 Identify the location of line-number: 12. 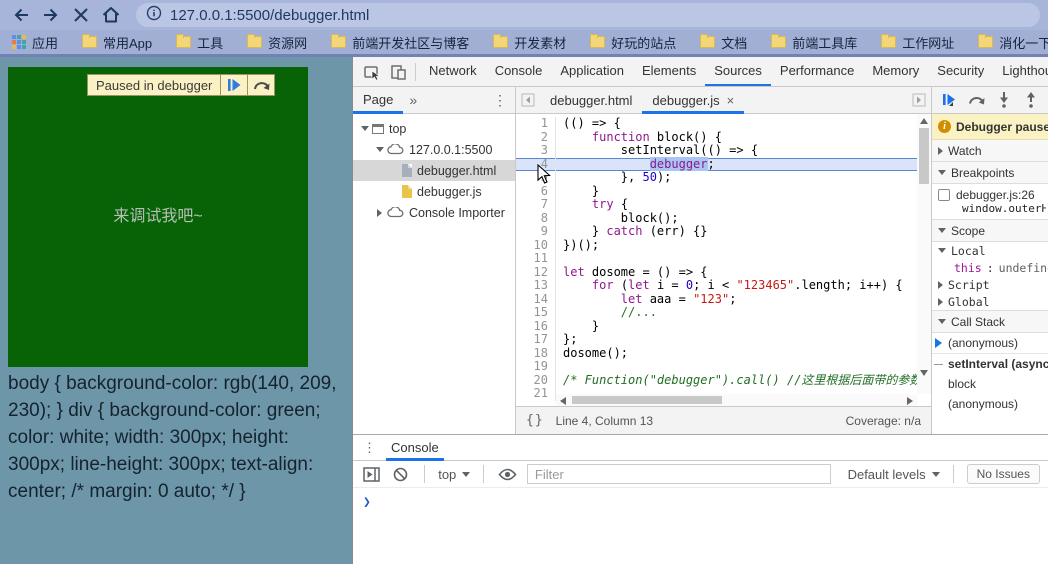
(536, 272).